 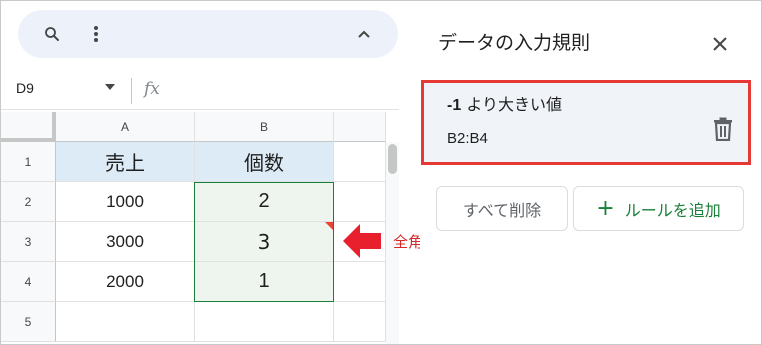 I want to click on row-header-3: 3, so click(x=28, y=242).